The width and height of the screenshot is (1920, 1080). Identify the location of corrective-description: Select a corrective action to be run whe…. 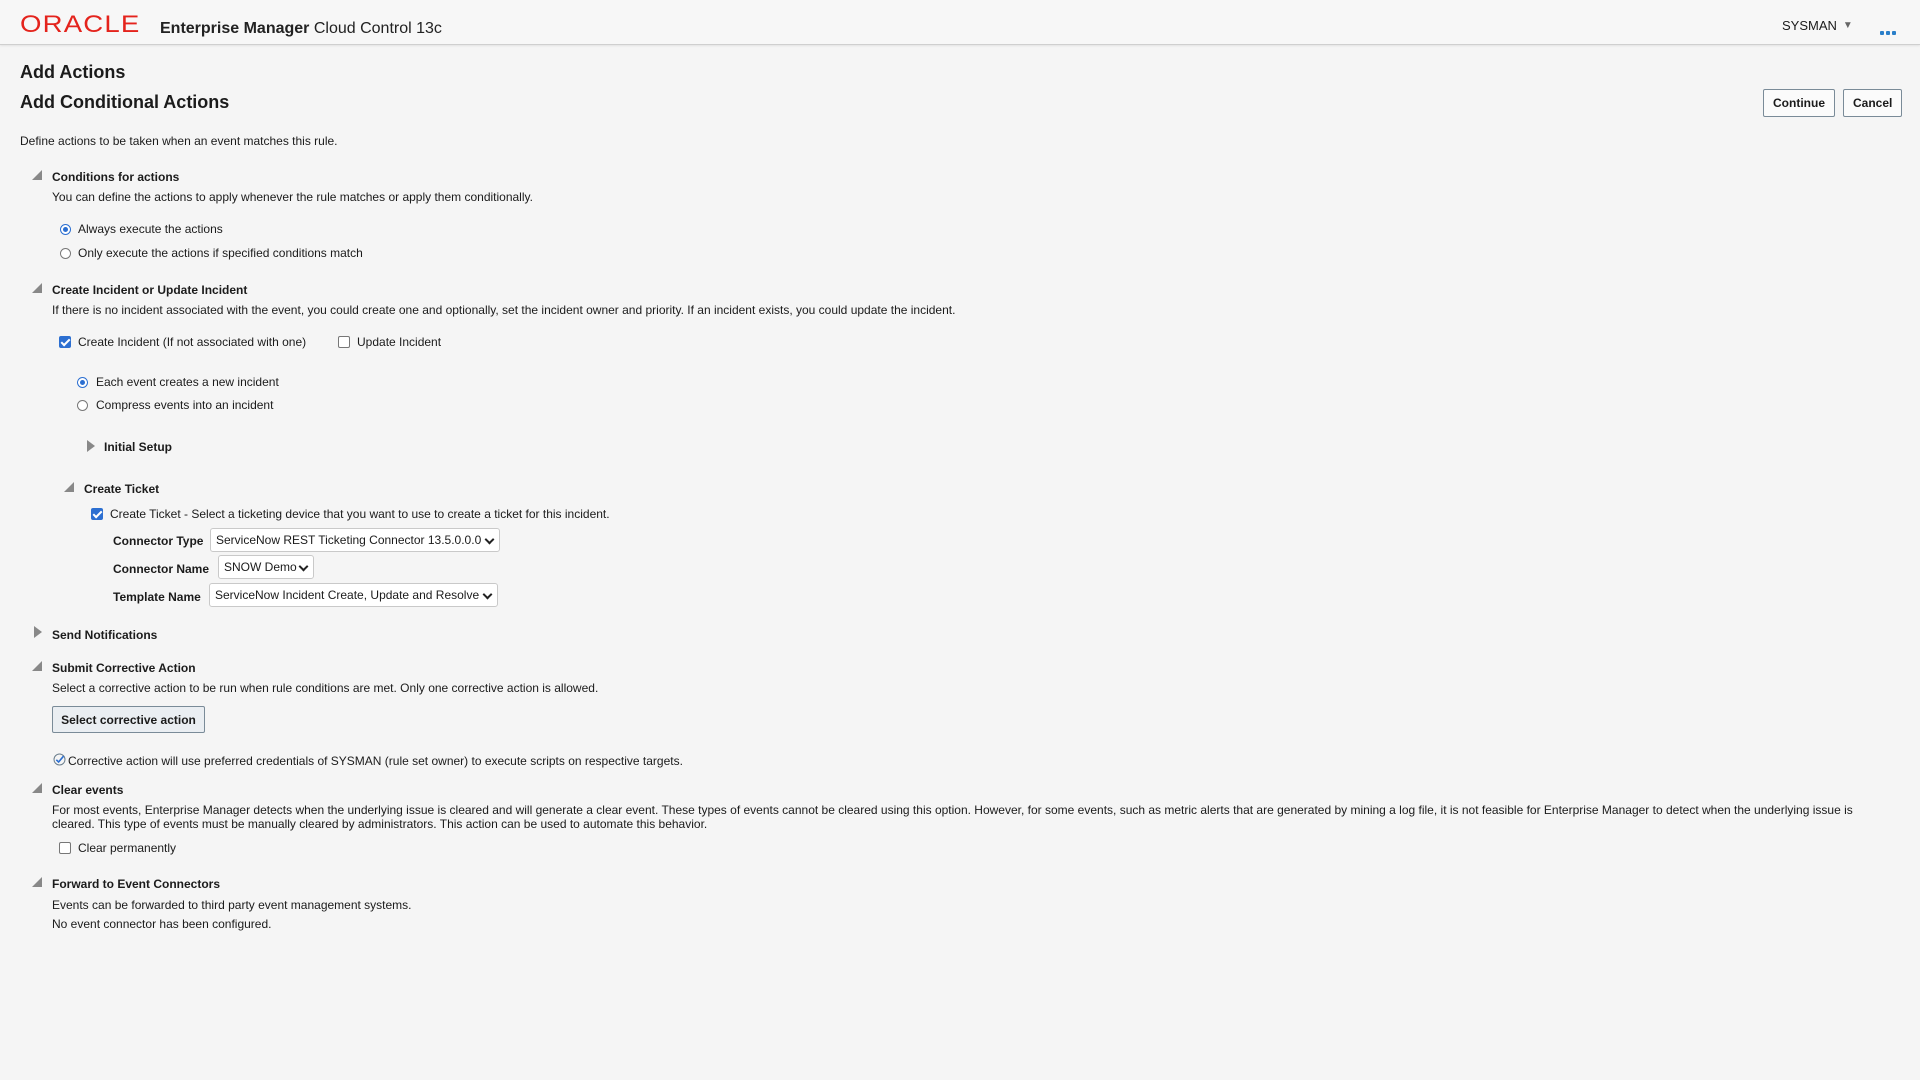
(325, 688).